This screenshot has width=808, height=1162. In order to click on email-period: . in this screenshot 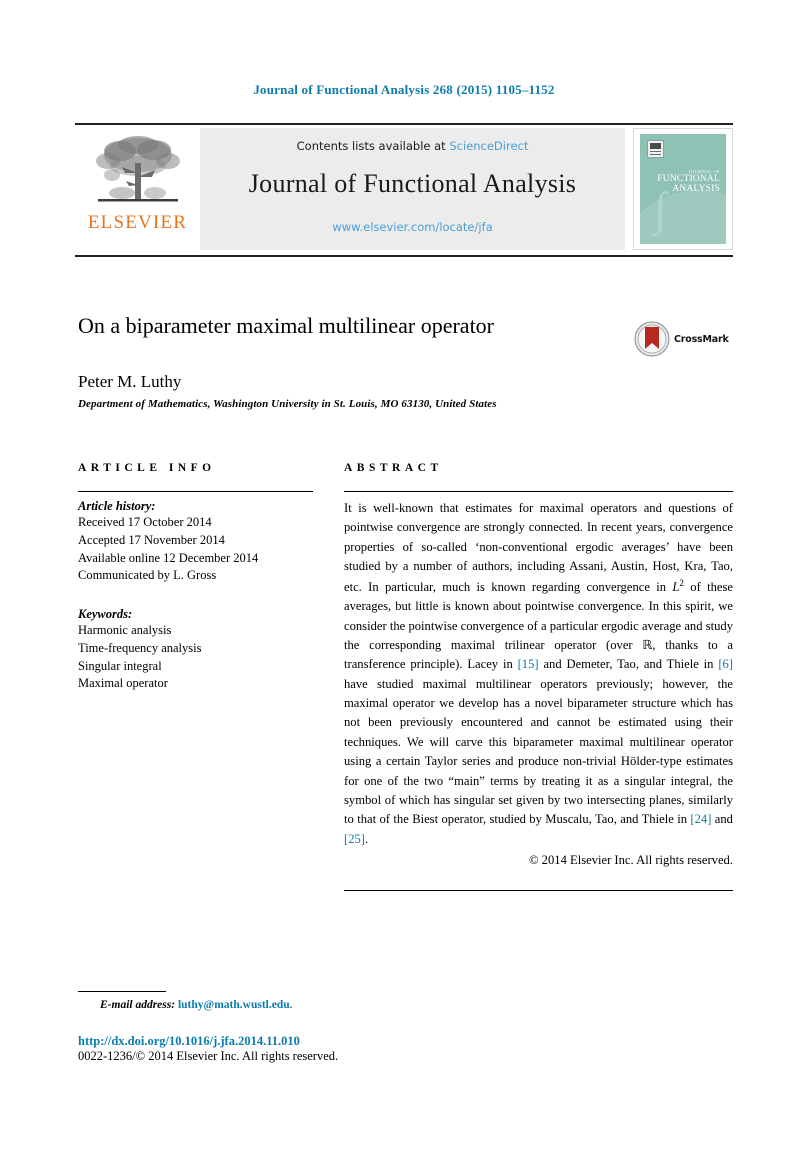, I will do `click(291, 1005)`.